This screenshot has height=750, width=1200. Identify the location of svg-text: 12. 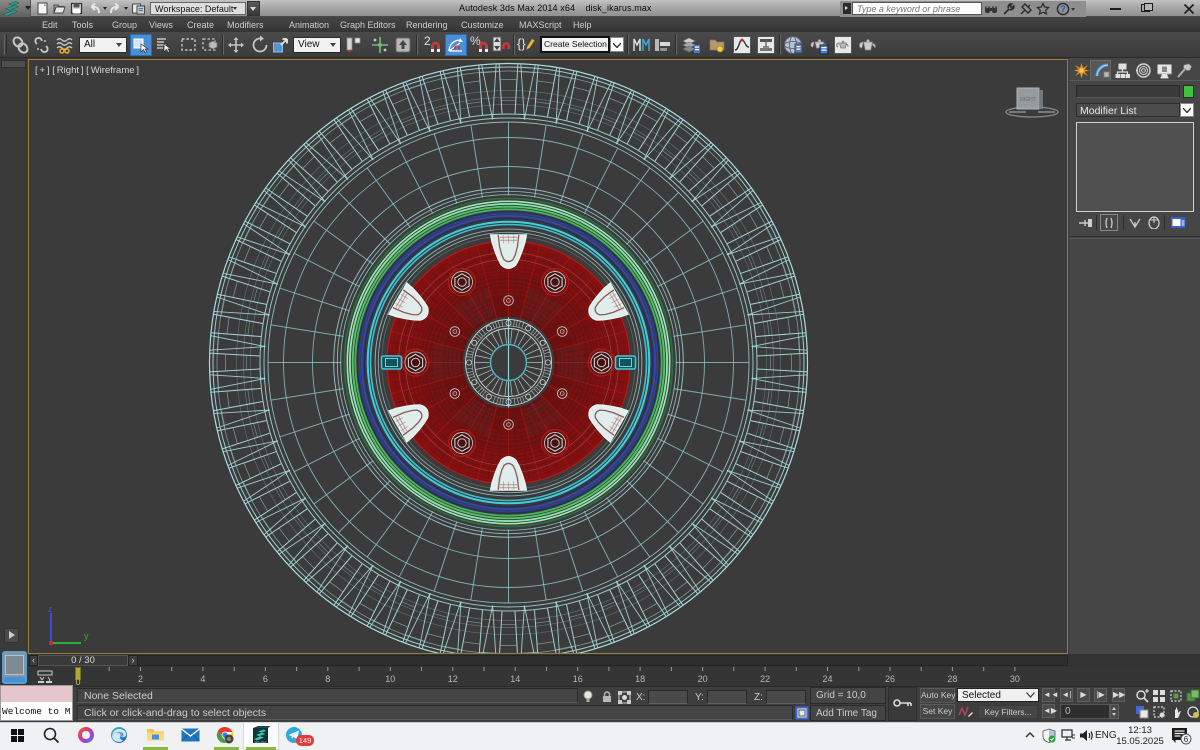
(453, 679).